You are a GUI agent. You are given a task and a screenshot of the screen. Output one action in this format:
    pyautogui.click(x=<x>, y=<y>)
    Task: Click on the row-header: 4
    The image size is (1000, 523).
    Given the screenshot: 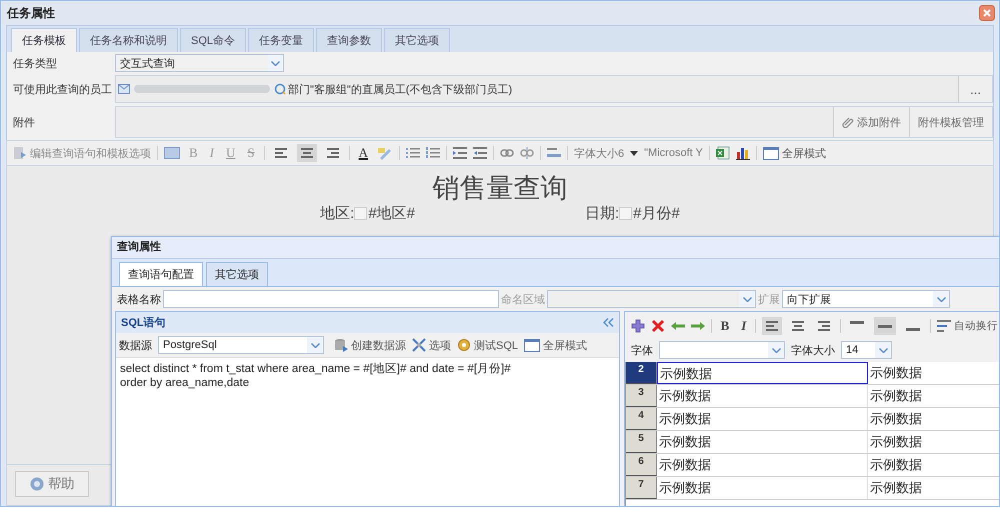 What is the action you would take?
    pyautogui.click(x=641, y=419)
    